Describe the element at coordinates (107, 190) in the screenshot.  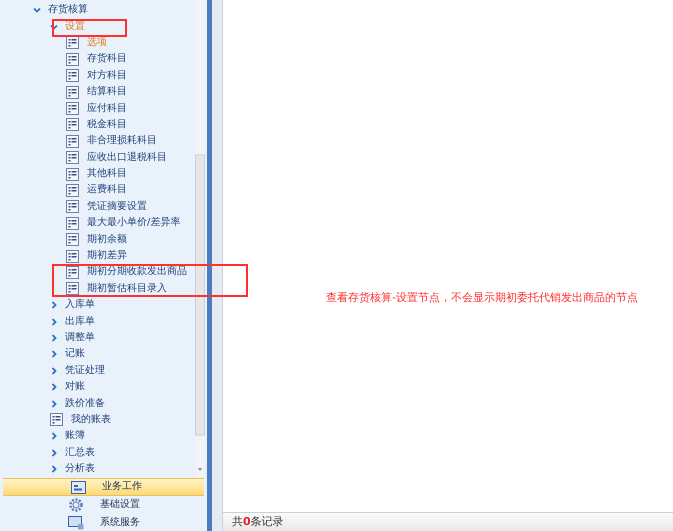
I see `tree-item: 运费科目` at that location.